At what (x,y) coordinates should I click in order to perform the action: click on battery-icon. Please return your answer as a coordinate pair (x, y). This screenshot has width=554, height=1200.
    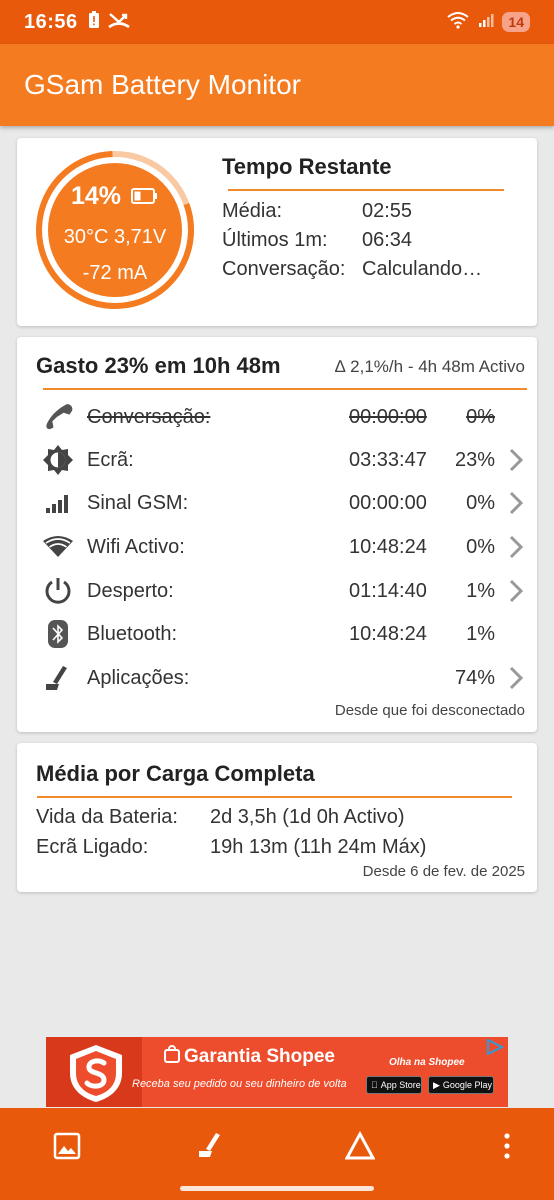
    Looking at the image, I should click on (145, 196).